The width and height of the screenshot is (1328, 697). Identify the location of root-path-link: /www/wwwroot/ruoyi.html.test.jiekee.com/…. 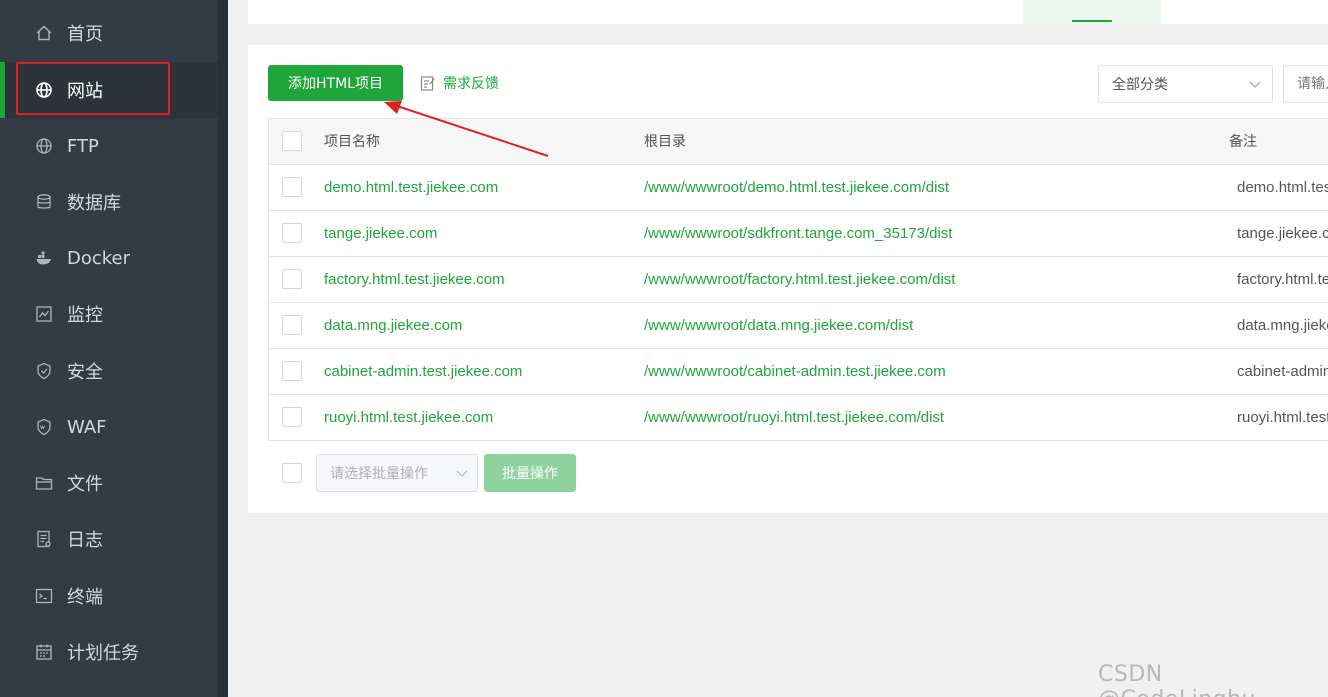
(924, 418).